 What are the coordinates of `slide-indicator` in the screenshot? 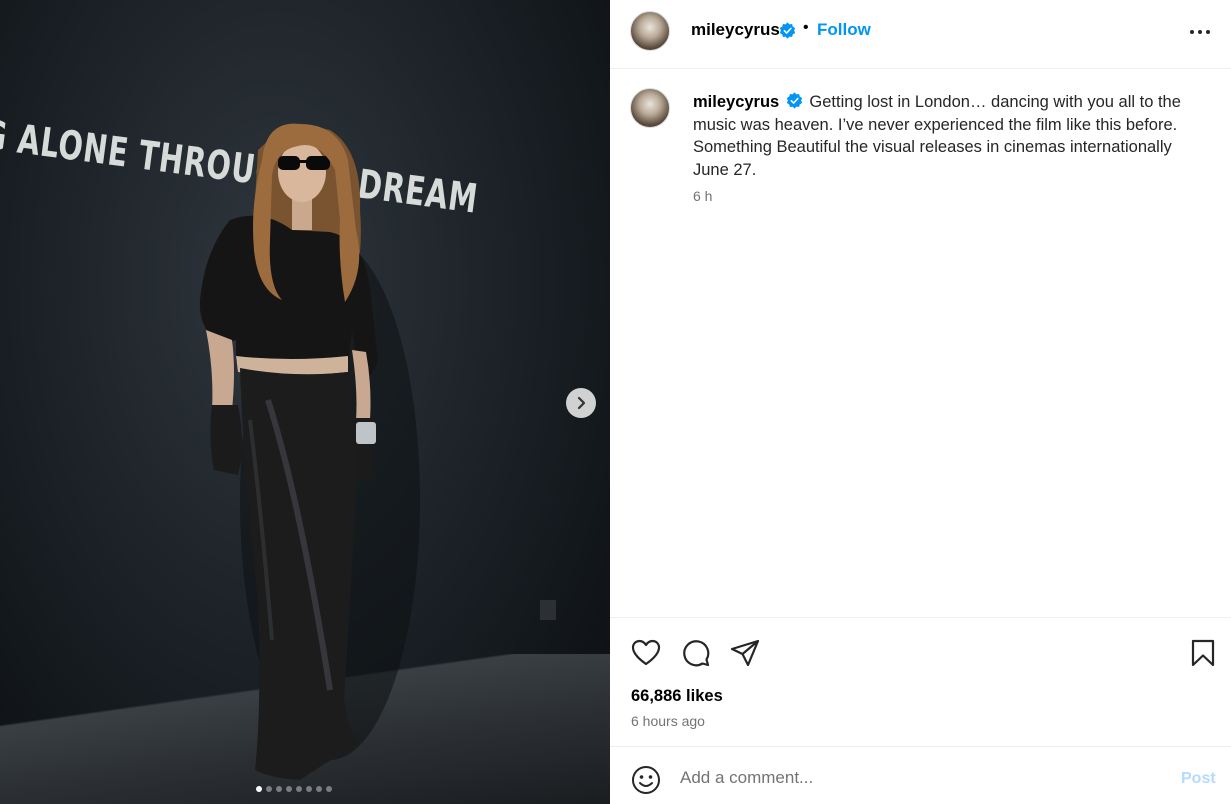 It's located at (294, 789).